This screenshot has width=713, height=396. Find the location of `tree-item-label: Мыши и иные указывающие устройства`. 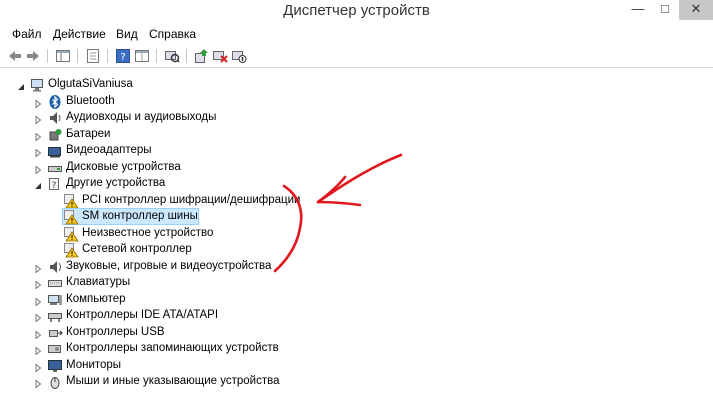

tree-item-label: Мыши и иные указывающие устройства is located at coordinates (173, 381).